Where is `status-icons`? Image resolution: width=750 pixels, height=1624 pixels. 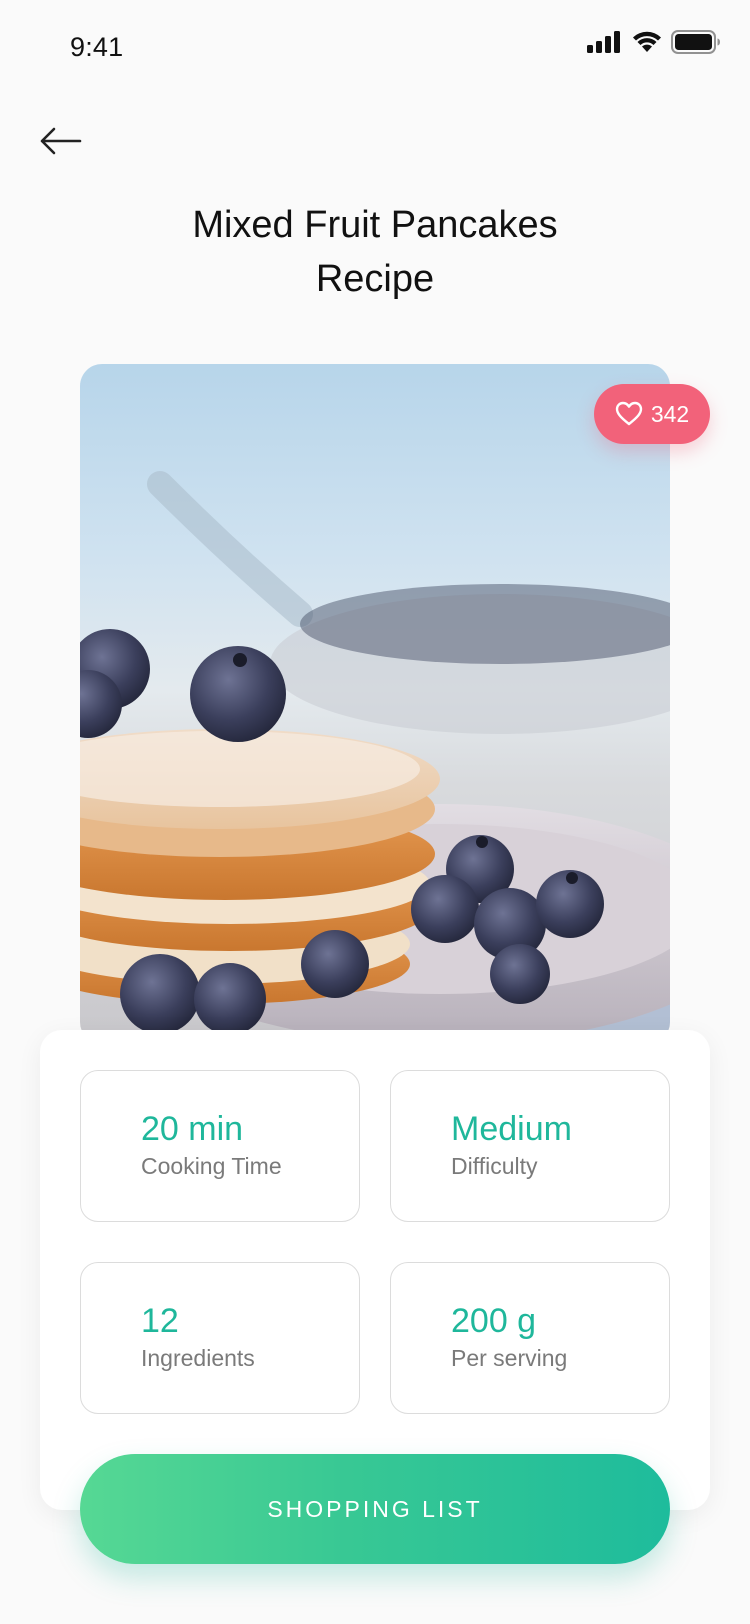 status-icons is located at coordinates (654, 42).